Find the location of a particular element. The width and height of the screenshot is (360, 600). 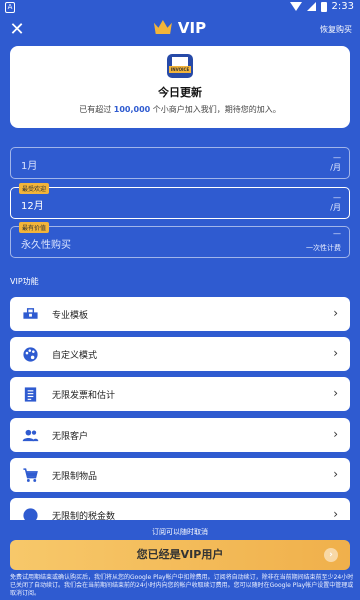

plan-monthly: 1月 —/月 is located at coordinates (180, 163).